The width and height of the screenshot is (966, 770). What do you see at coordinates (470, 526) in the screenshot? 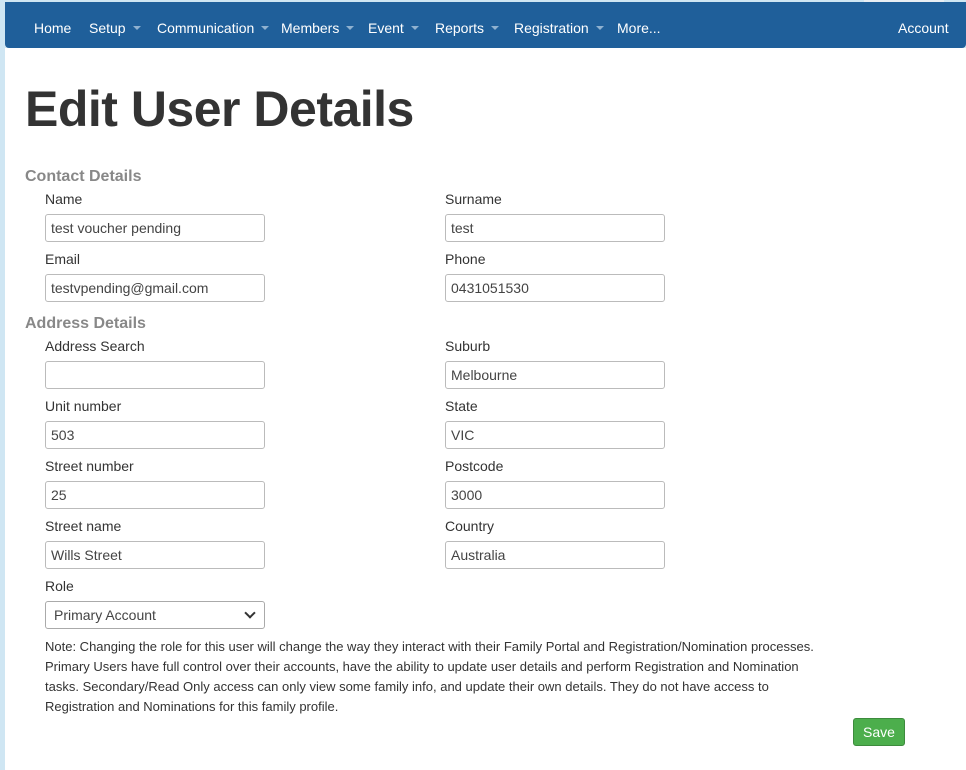
I see `country-label: Country` at bounding box center [470, 526].